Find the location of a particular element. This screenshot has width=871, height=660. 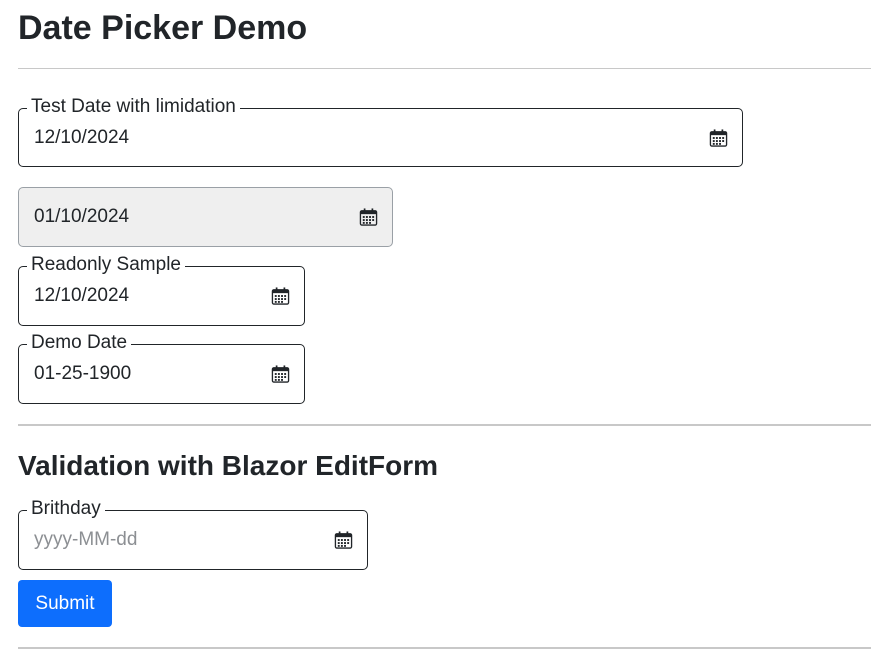

birthday-input: yyyy-MM-dd is located at coordinates (85, 540).